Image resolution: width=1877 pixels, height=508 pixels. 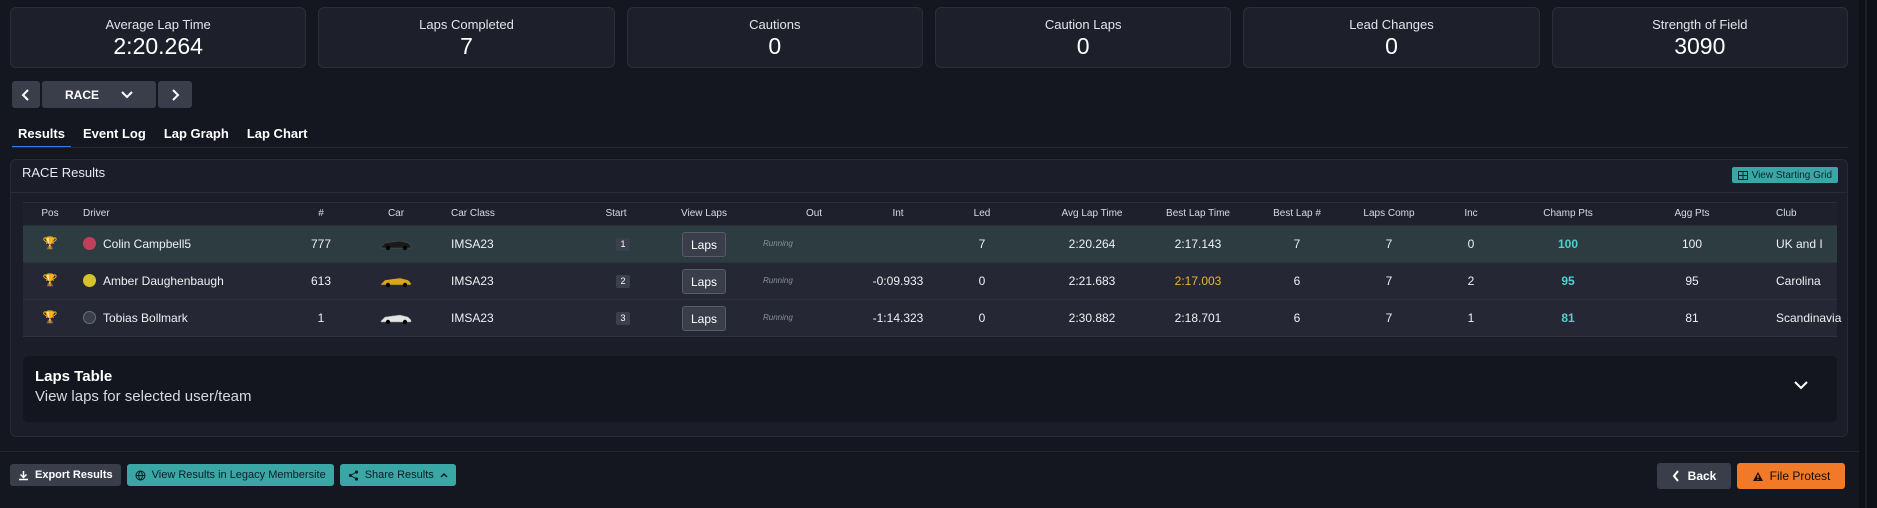 What do you see at coordinates (929, 451) in the screenshot?
I see `footer-divider` at bounding box center [929, 451].